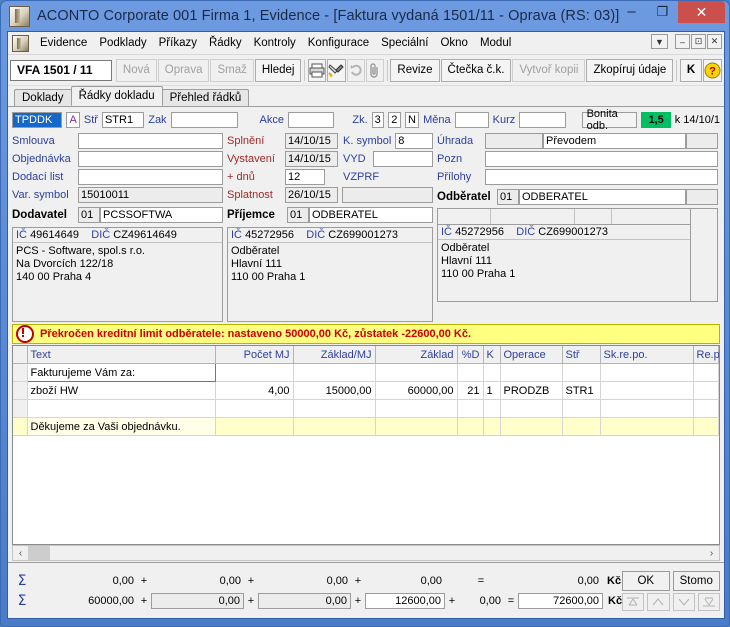  Describe the element at coordinates (682, 41) in the screenshot. I see `mdi-minimize-icon: –` at that location.